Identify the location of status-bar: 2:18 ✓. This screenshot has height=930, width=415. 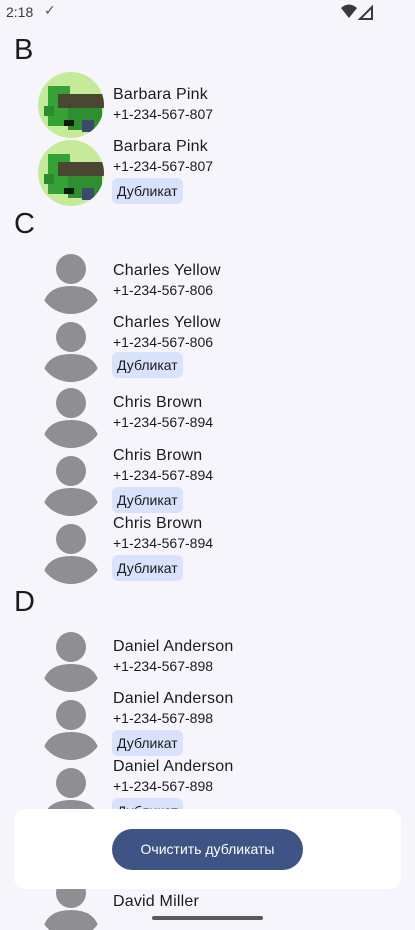
(207, 13).